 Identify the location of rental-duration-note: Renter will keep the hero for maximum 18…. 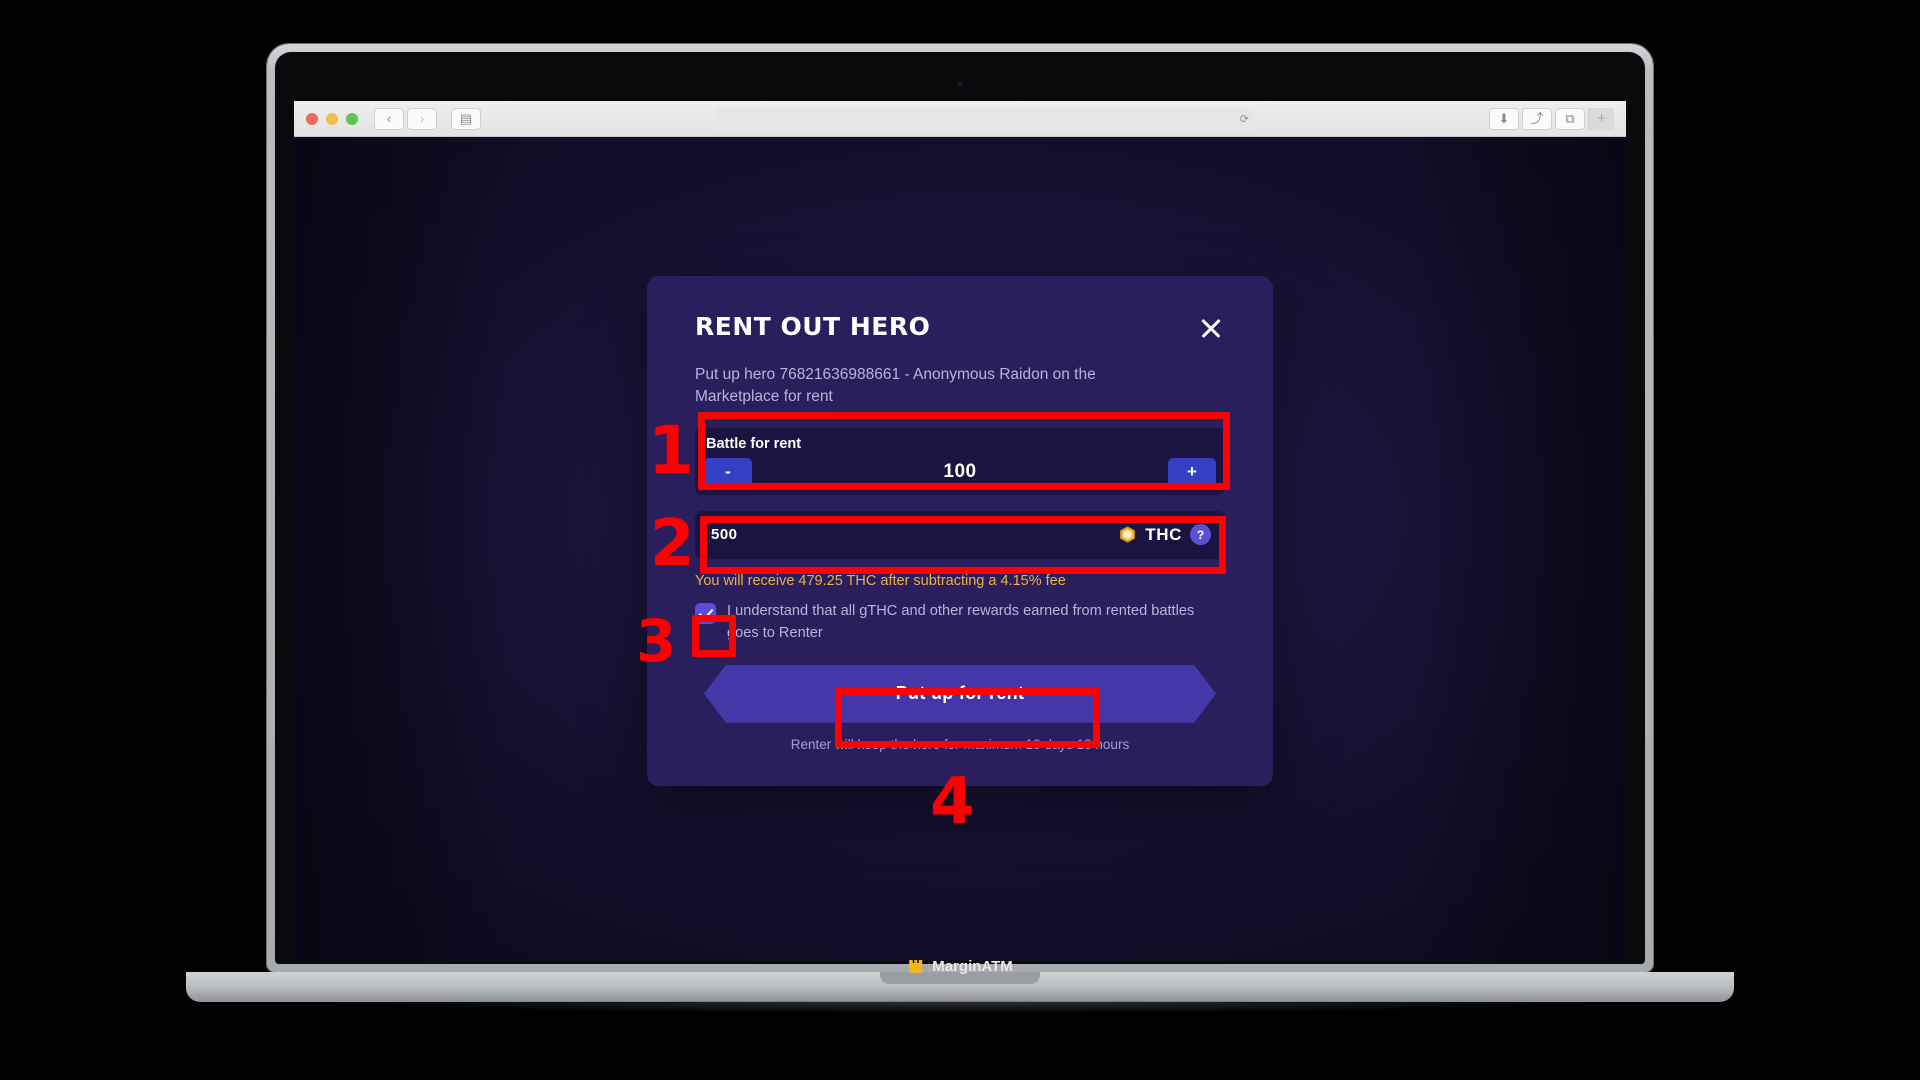
(960, 744).